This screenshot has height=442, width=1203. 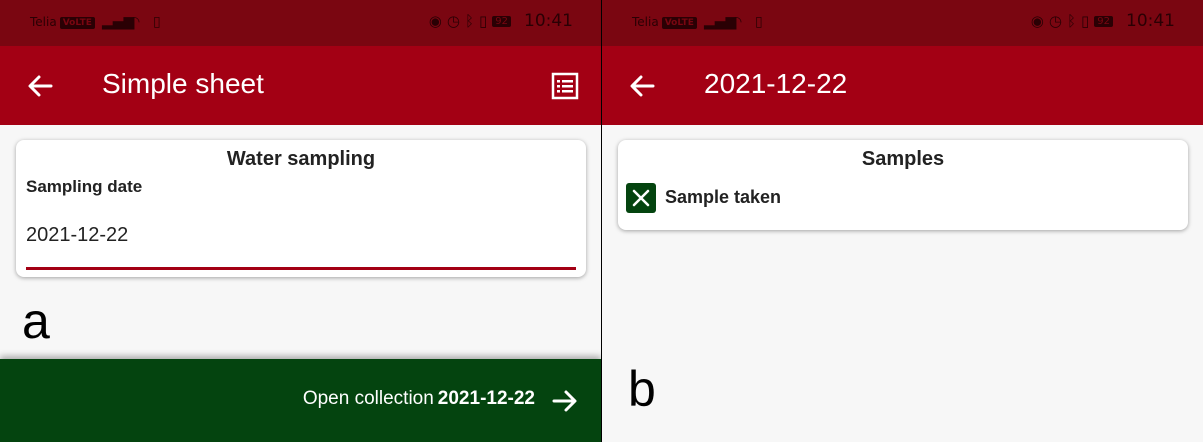 What do you see at coordinates (723, 197) in the screenshot?
I see `checkbox-label: Sample taken` at bounding box center [723, 197].